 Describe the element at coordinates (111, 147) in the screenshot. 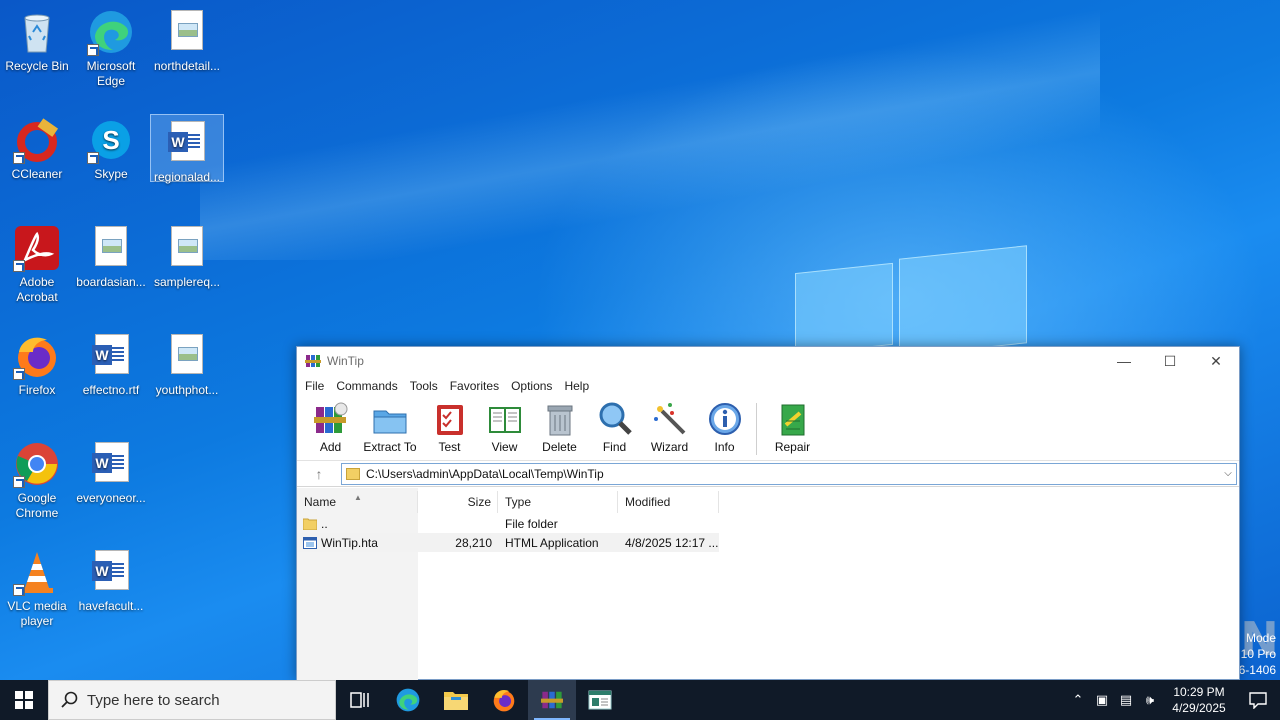

I see `desktop-icon-skype: S Skype` at that location.